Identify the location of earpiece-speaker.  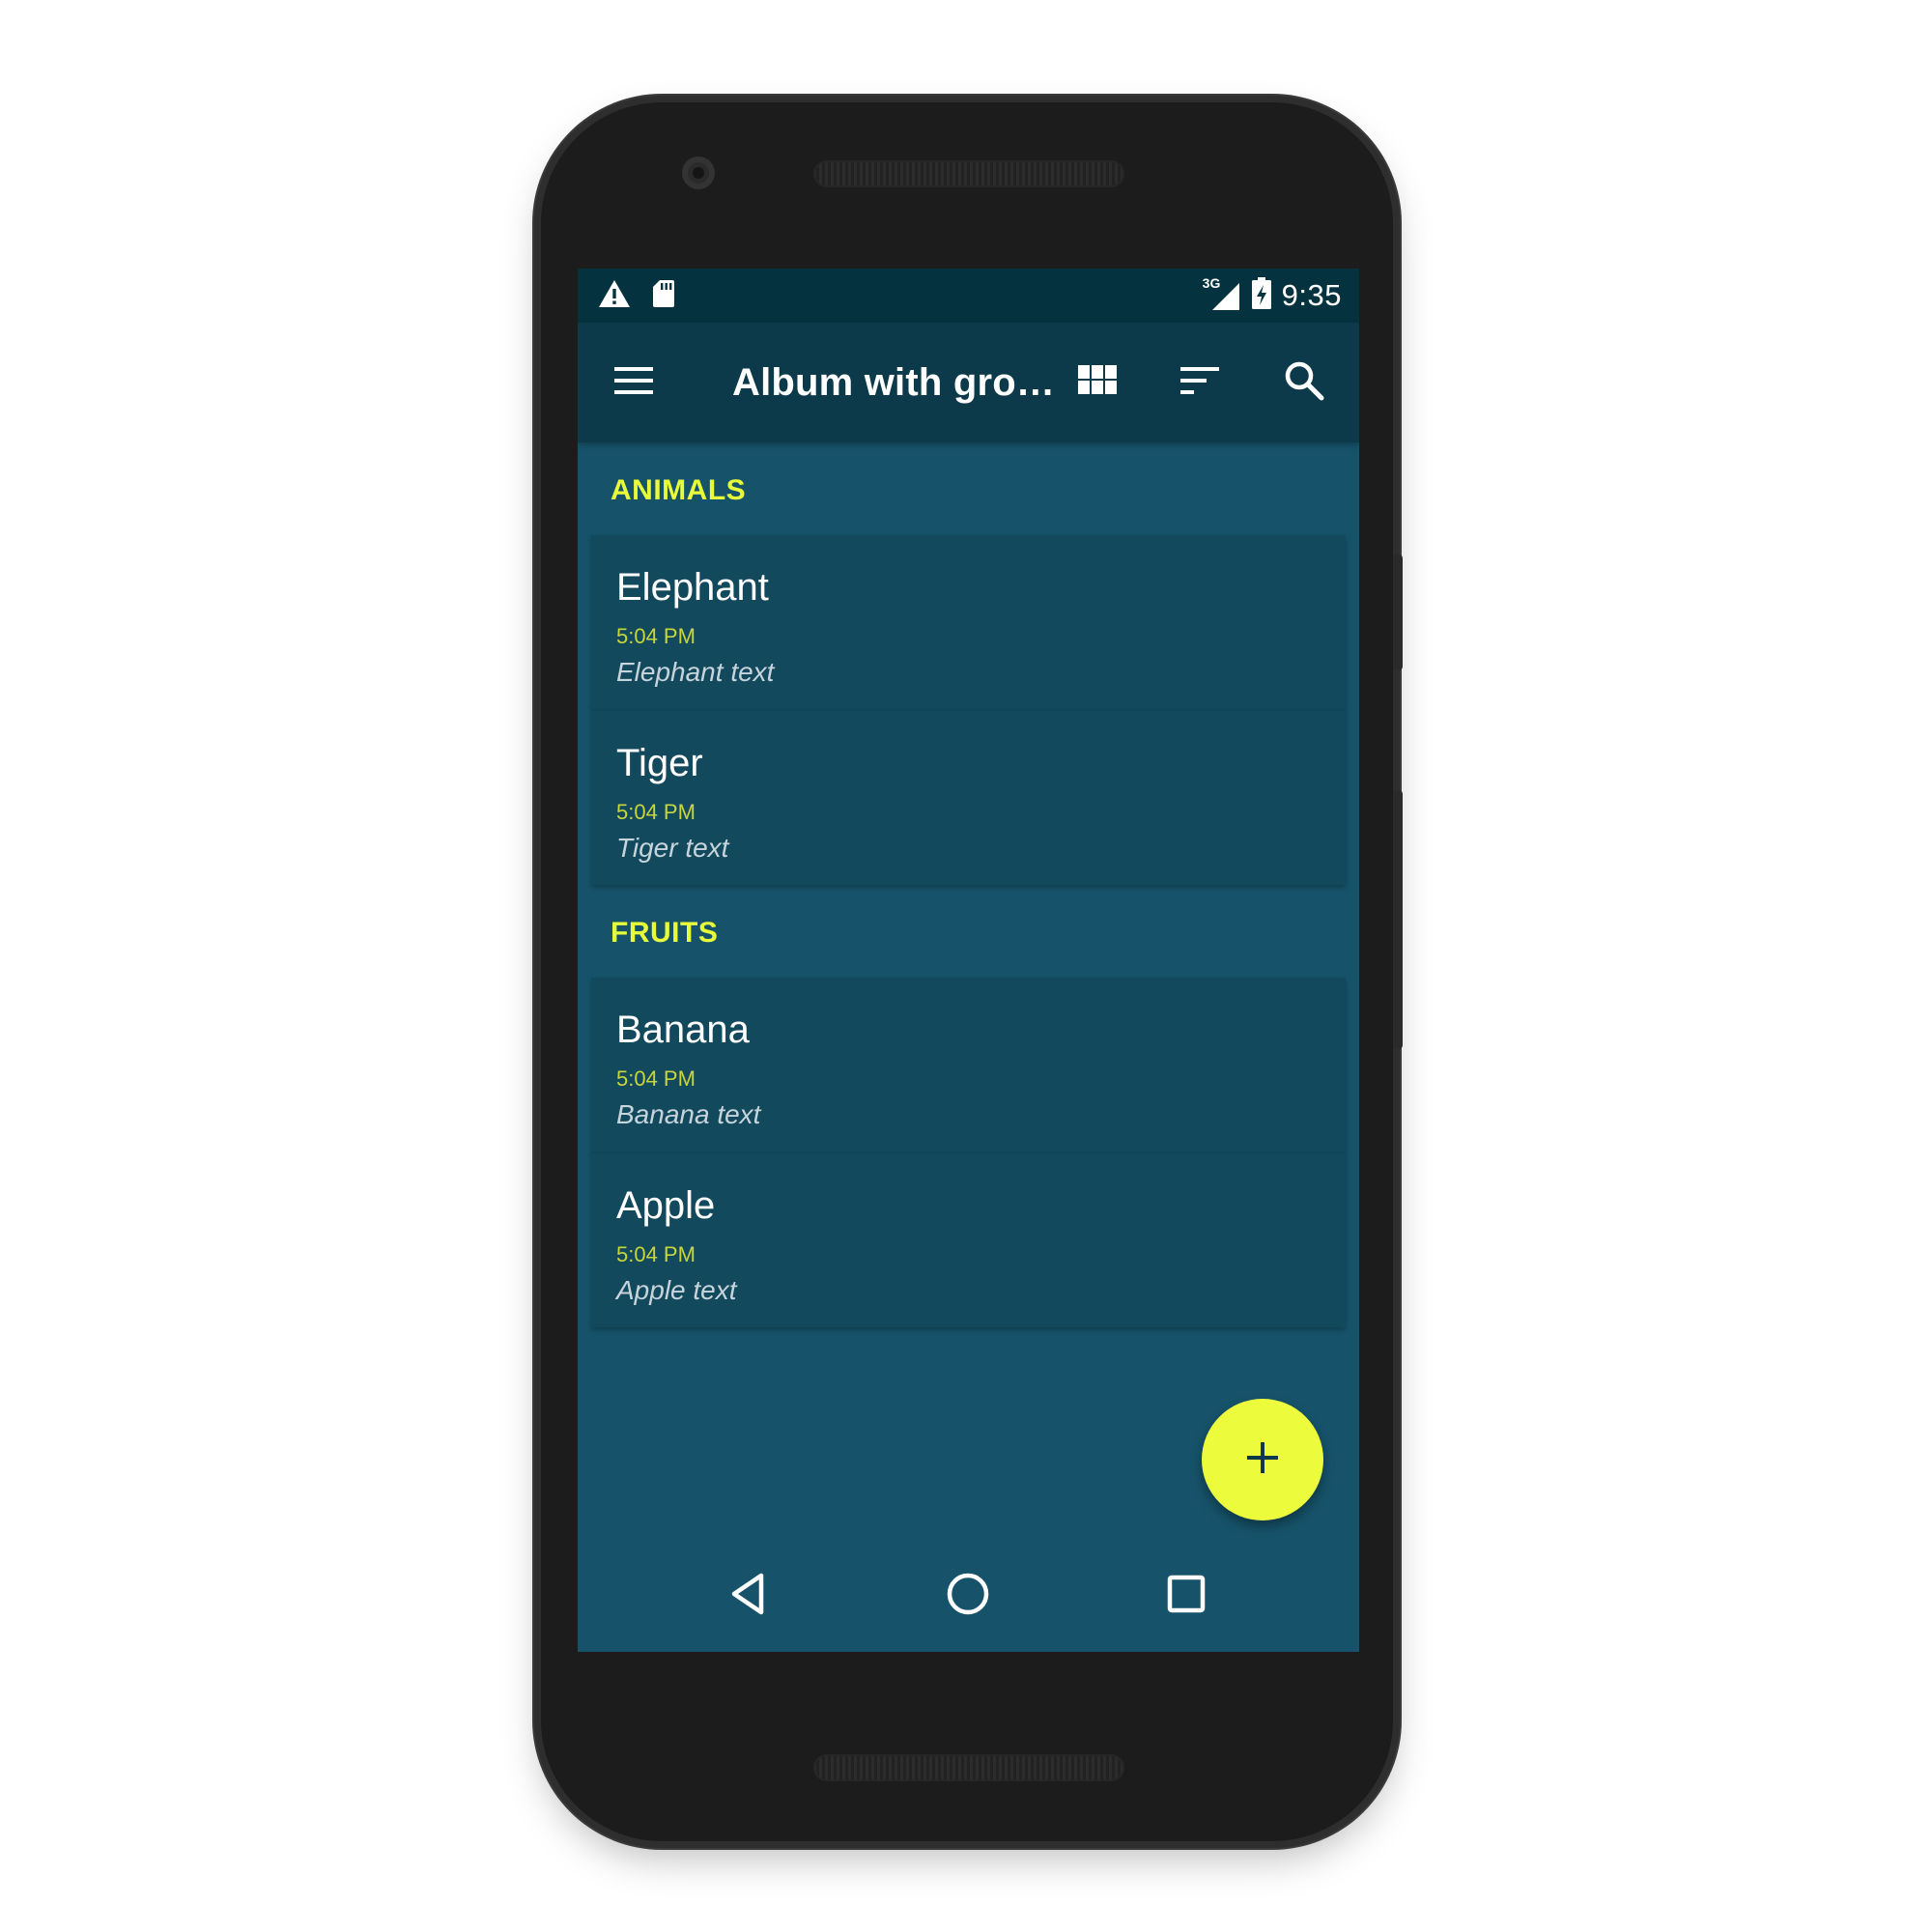
(968, 173).